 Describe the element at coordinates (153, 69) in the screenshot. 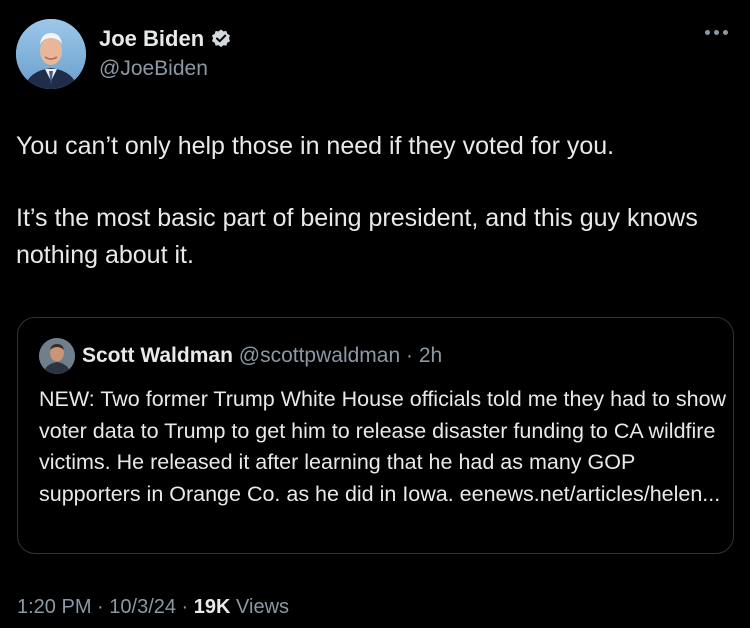

I see `author-handle: @JoeBiden` at that location.